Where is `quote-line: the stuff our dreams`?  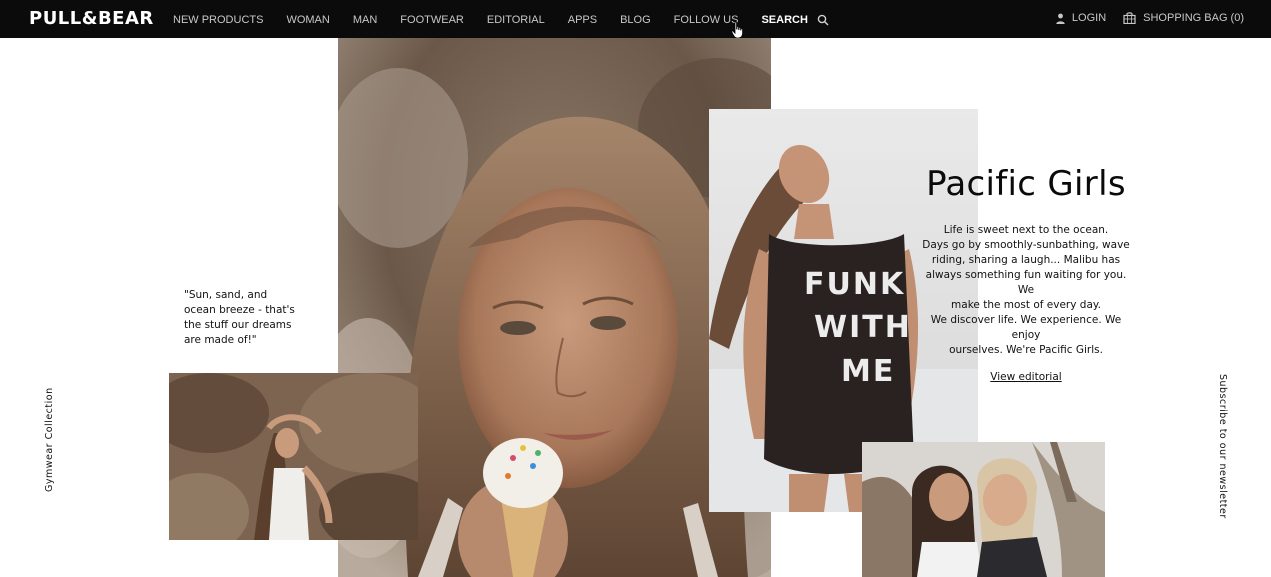
quote-line: the stuff our dreams is located at coordinates (238, 325).